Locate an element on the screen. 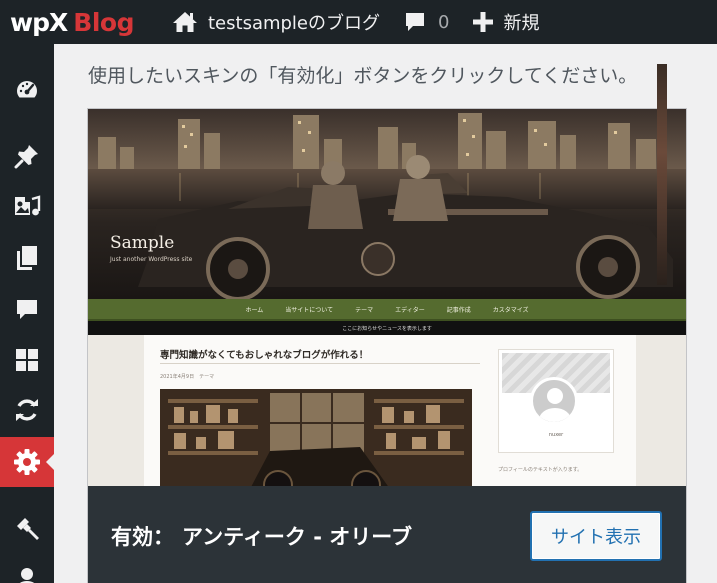 The image size is (717, 583). preview-notice-bar: ここにお知らせやニュースを表示します is located at coordinates (387, 328).